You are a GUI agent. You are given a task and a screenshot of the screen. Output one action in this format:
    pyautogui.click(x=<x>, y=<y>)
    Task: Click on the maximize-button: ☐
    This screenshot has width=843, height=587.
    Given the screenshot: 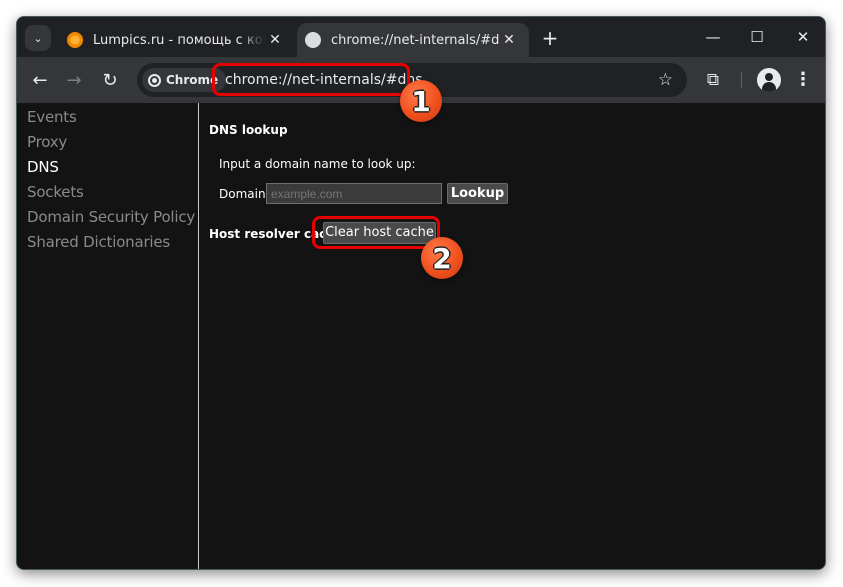 What is the action you would take?
    pyautogui.click(x=757, y=37)
    